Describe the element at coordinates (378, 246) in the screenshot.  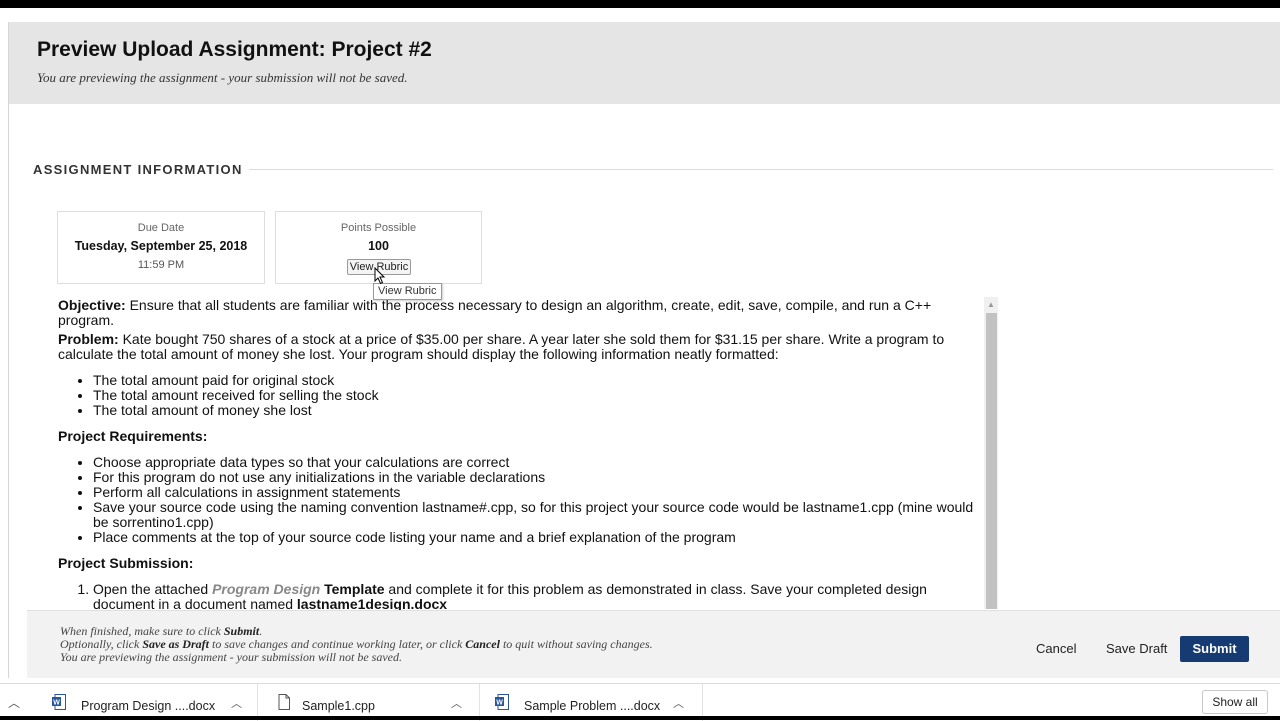
I see `points-value: 100` at that location.